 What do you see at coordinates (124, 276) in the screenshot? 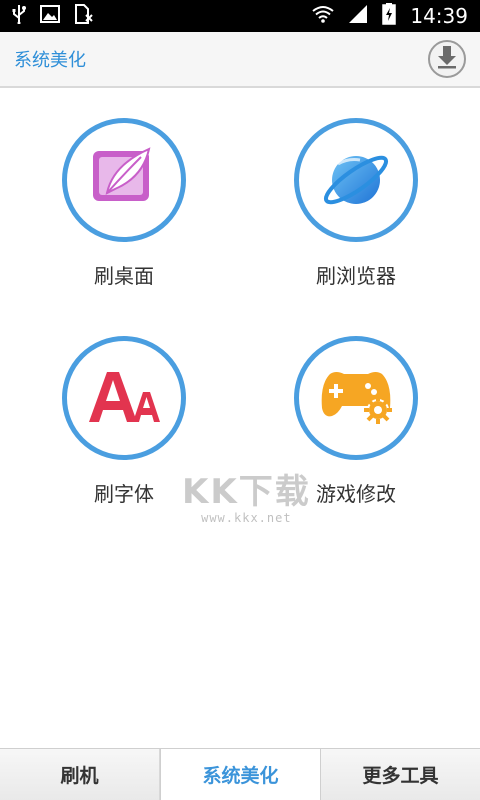
I see `tile-desktop-label: 刷桌面` at bounding box center [124, 276].